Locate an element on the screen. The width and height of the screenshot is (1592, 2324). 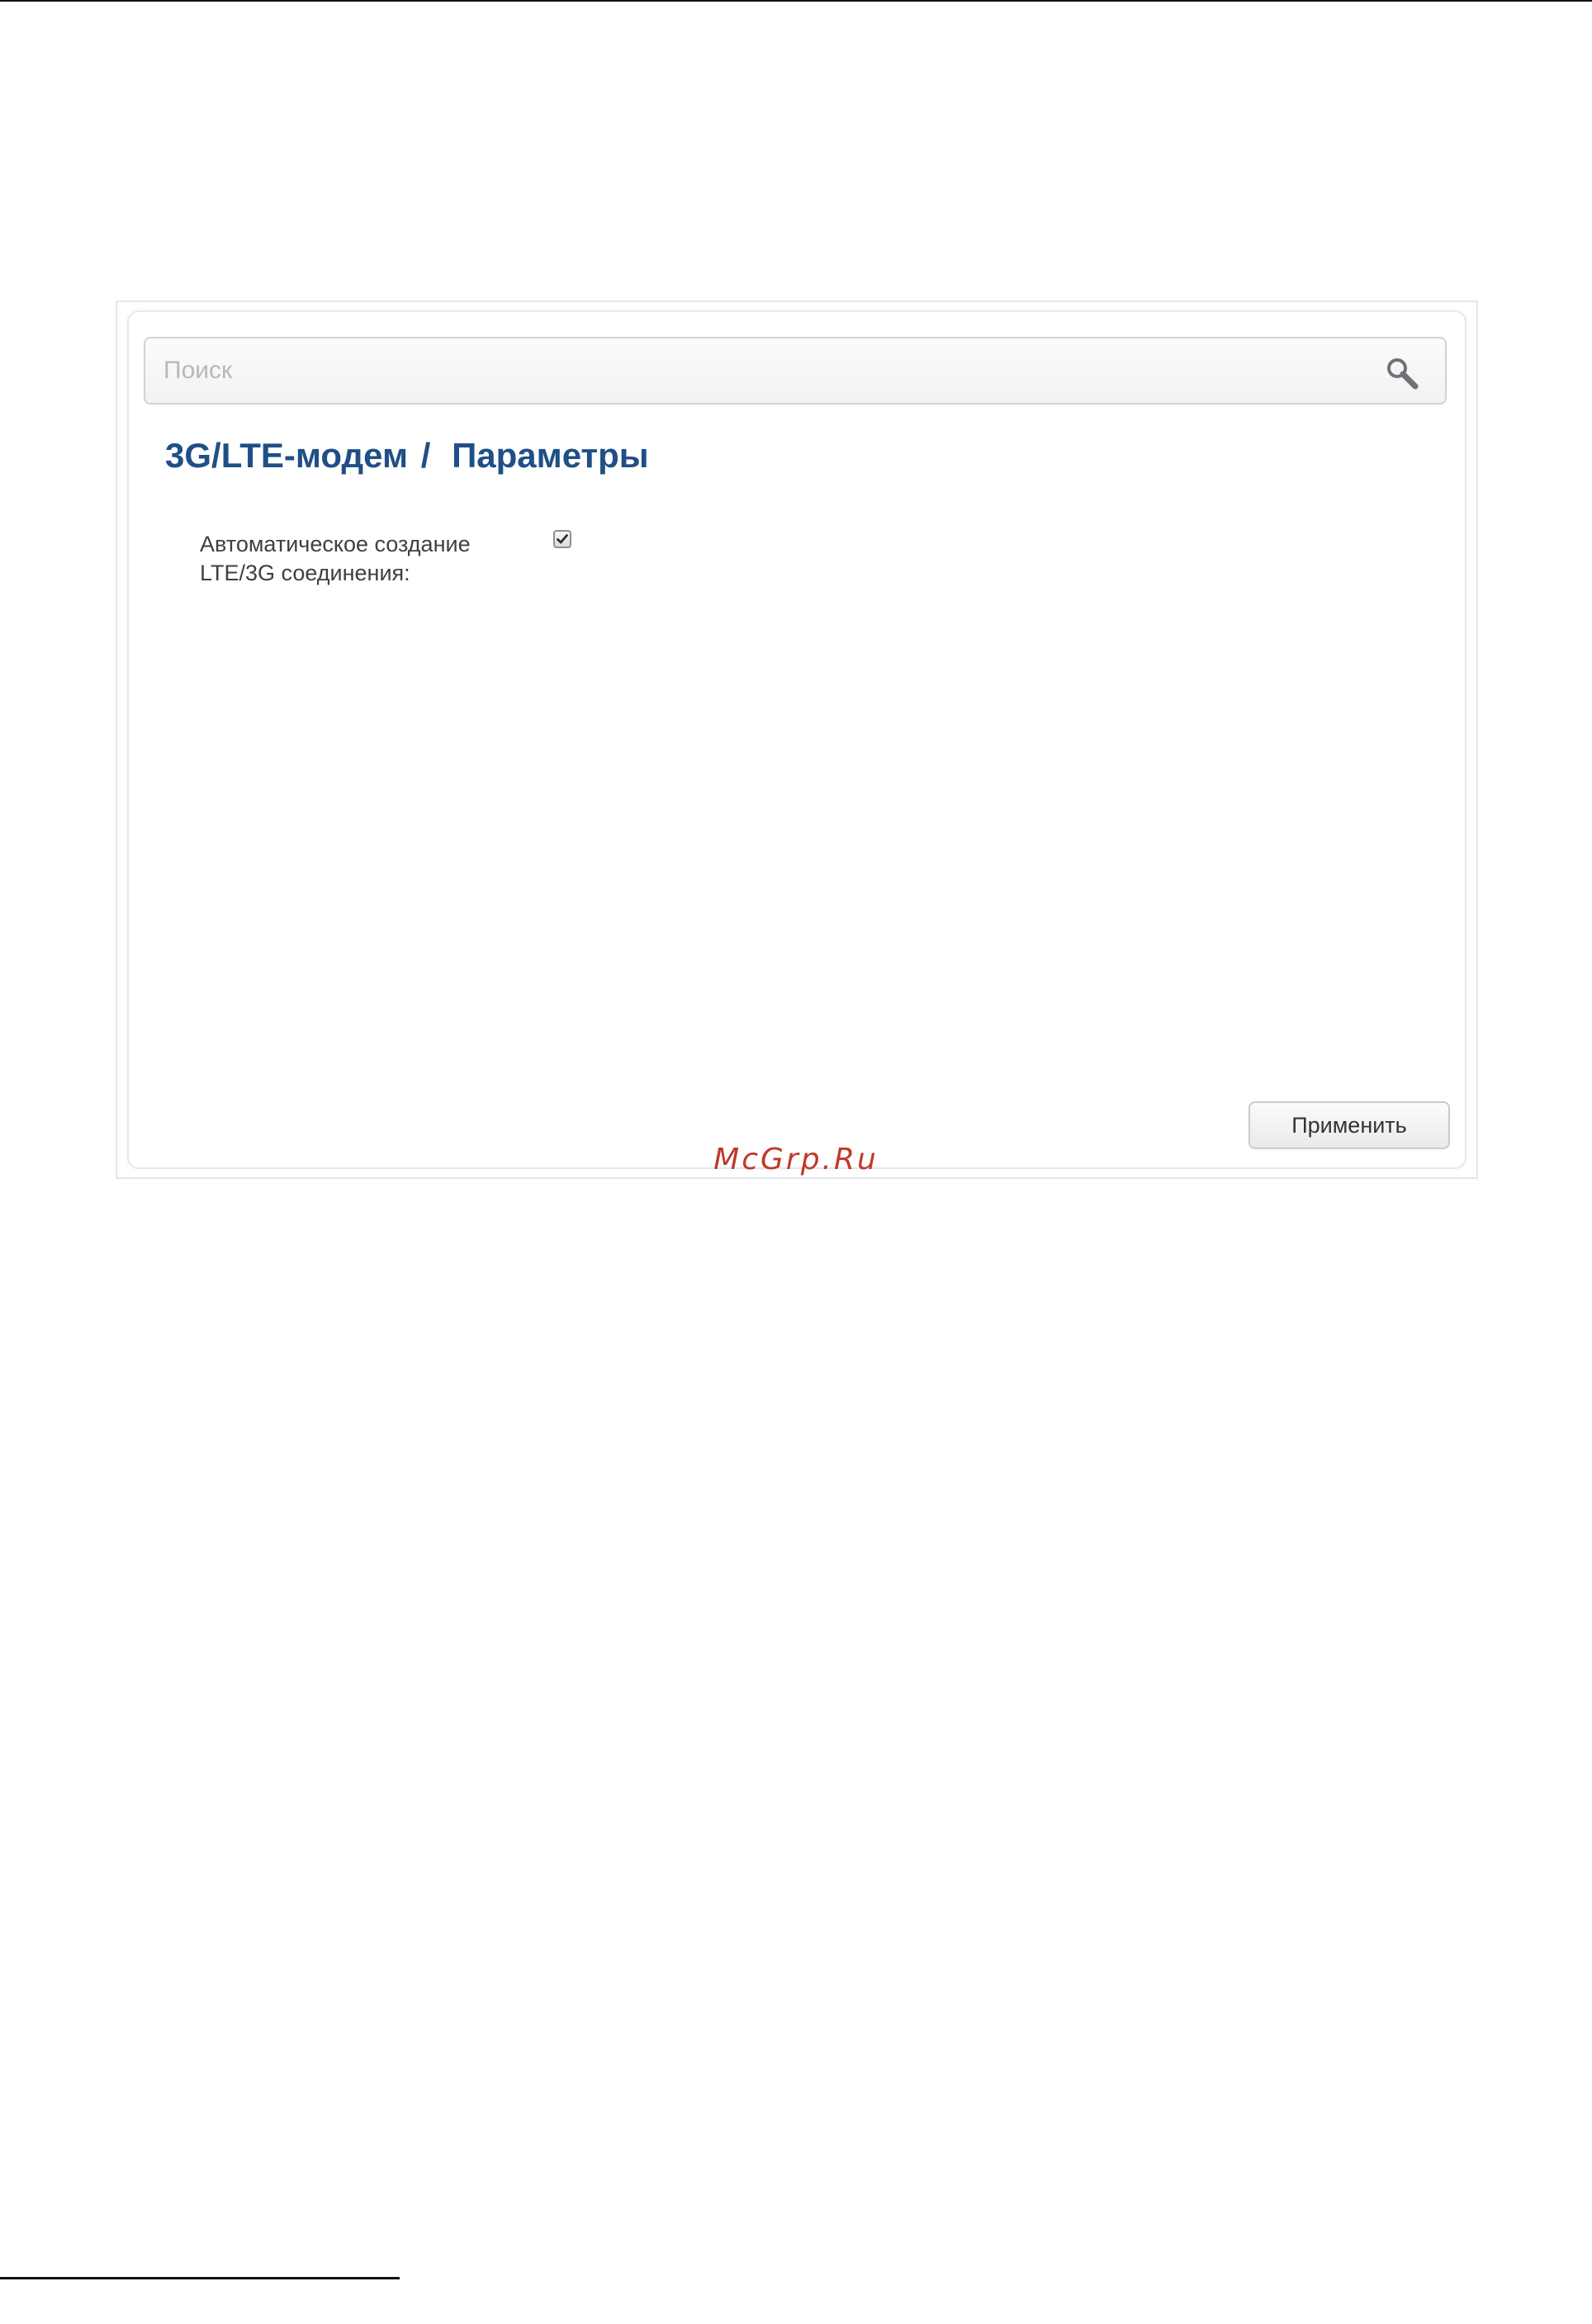
search-input is located at coordinates (766, 371).